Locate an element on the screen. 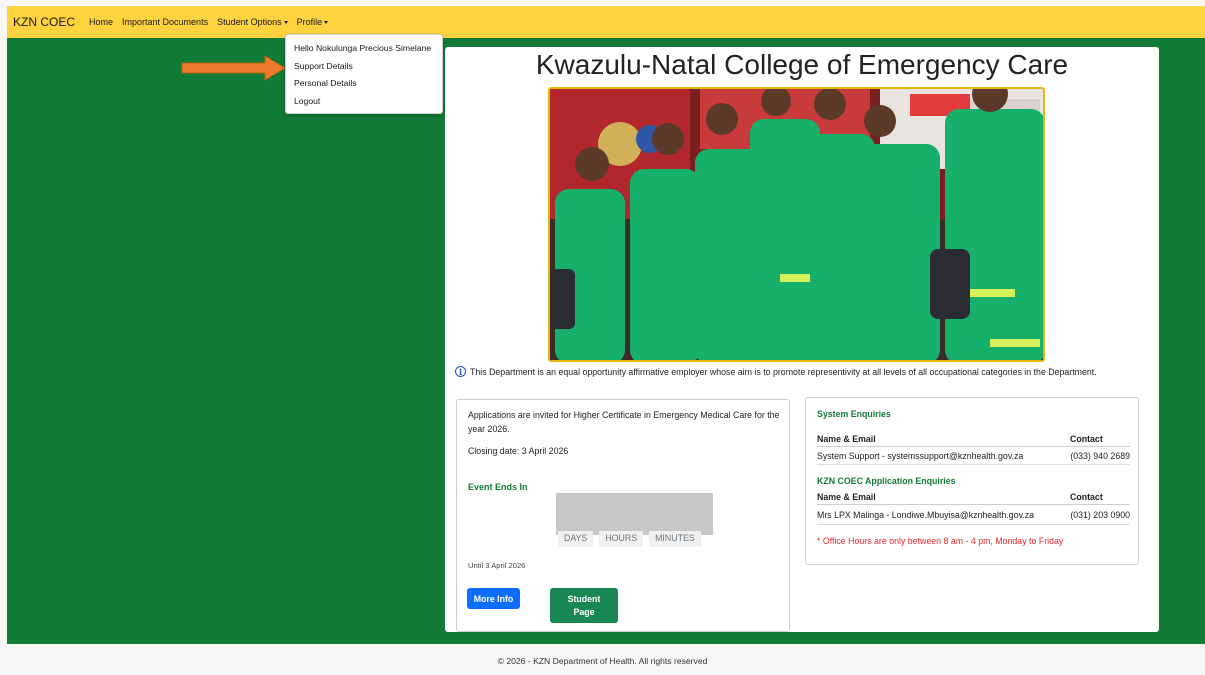 Image resolution: width=1205 pixels, height=675 pixels. applications-intro-line2: year 2026. is located at coordinates (489, 429).